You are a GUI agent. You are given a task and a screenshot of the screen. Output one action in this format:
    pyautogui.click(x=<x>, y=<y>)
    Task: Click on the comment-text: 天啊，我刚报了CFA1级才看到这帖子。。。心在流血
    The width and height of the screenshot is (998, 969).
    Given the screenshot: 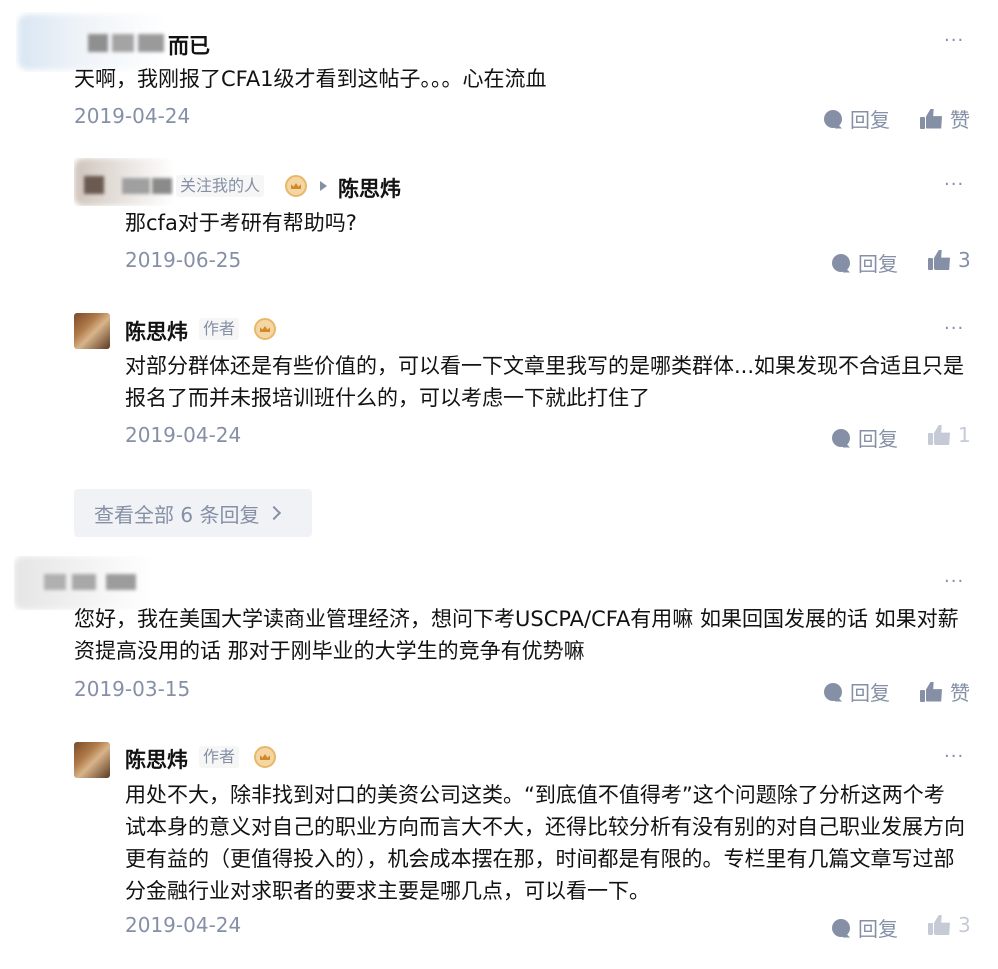 What is the action you would take?
    pyautogui.click(x=310, y=79)
    